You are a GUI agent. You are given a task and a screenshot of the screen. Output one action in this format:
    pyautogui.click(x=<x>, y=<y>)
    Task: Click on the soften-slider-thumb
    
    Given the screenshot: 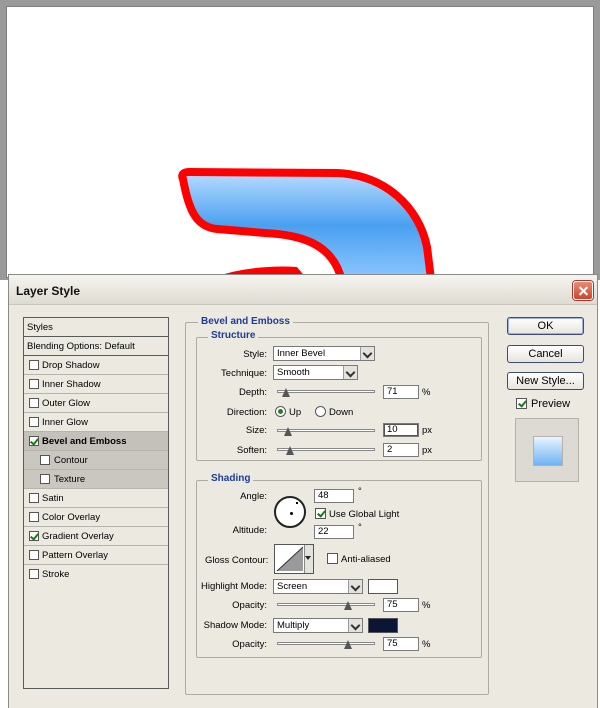 What is the action you would take?
    pyautogui.click(x=290, y=451)
    